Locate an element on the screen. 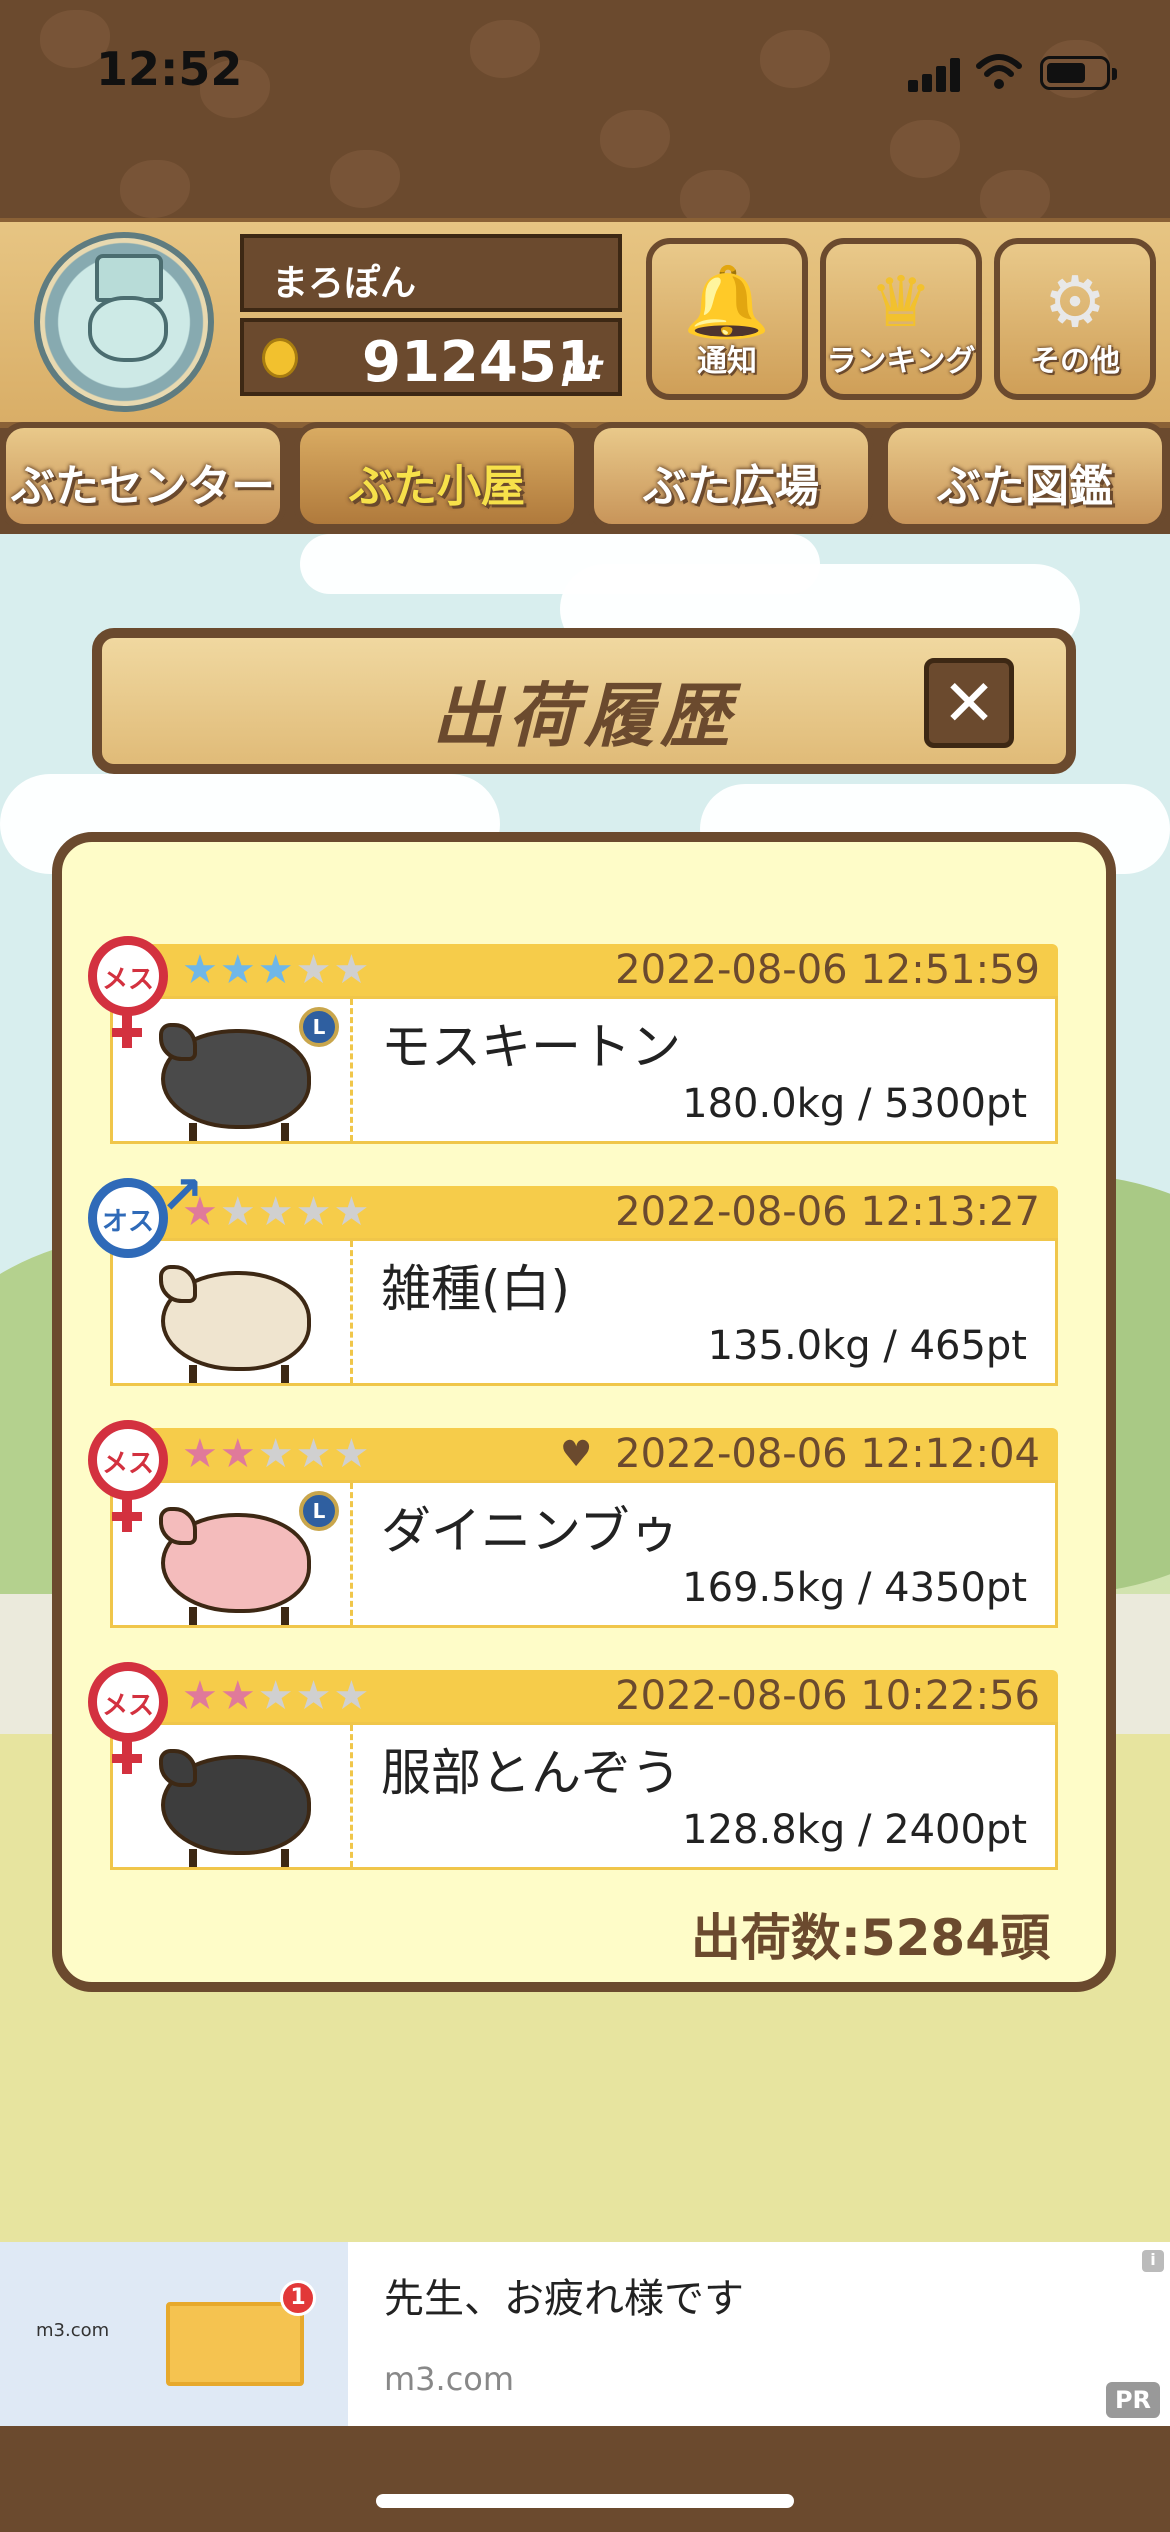 This screenshot has width=1170, height=2532. ad-title: 先生、お疲れ様です is located at coordinates (564, 2299).